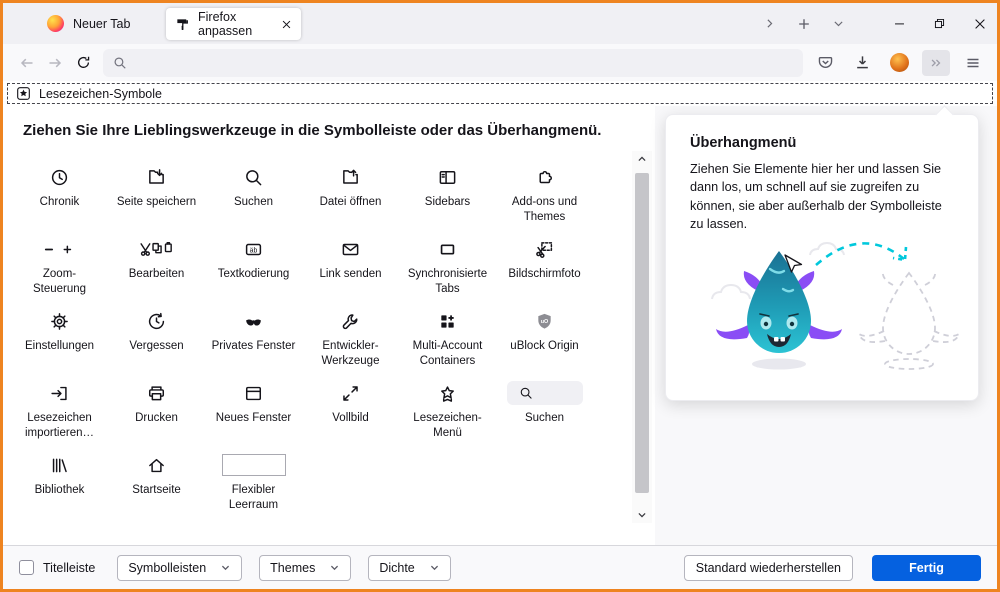 This screenshot has height=592, width=1000. Describe the element at coordinates (226, 568) in the screenshot. I see `chevron-down-icon` at that location.